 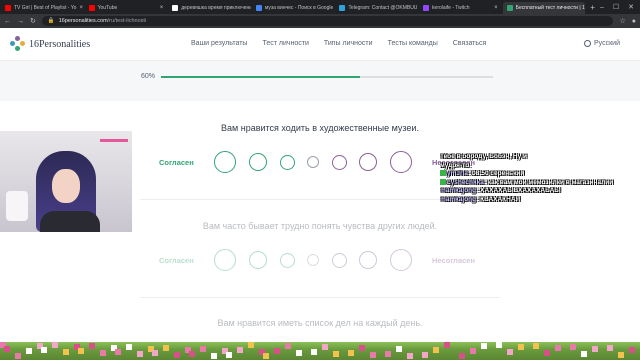 What do you see at coordinates (453, 260) in the screenshot?
I see `disagree-label: Несогласен` at bounding box center [453, 260].